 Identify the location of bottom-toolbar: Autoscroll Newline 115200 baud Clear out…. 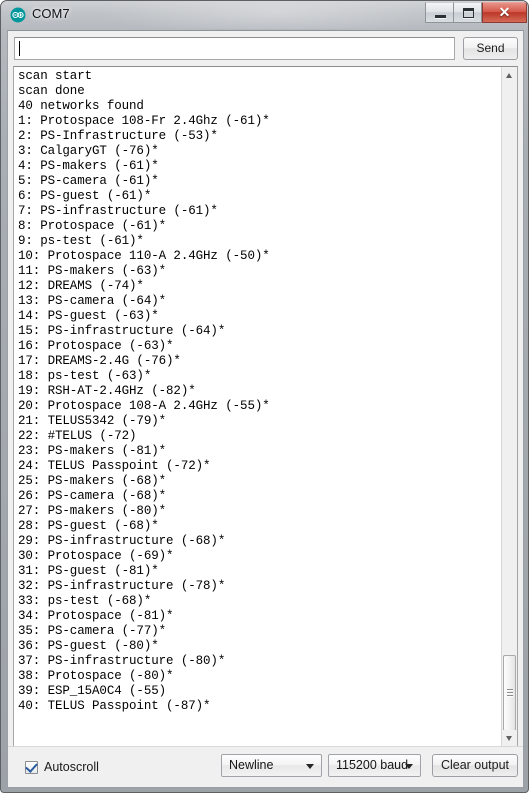
(265, 766).